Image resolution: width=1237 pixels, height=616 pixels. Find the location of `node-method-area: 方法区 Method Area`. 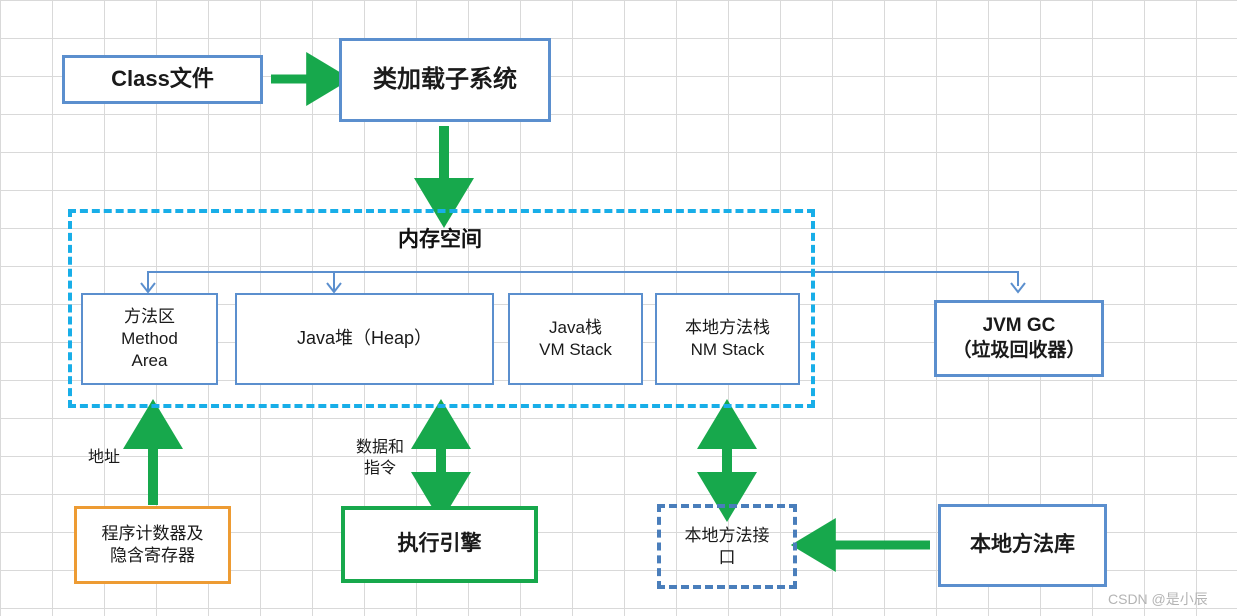

node-method-area: 方法区 Method Area is located at coordinates (149, 339).